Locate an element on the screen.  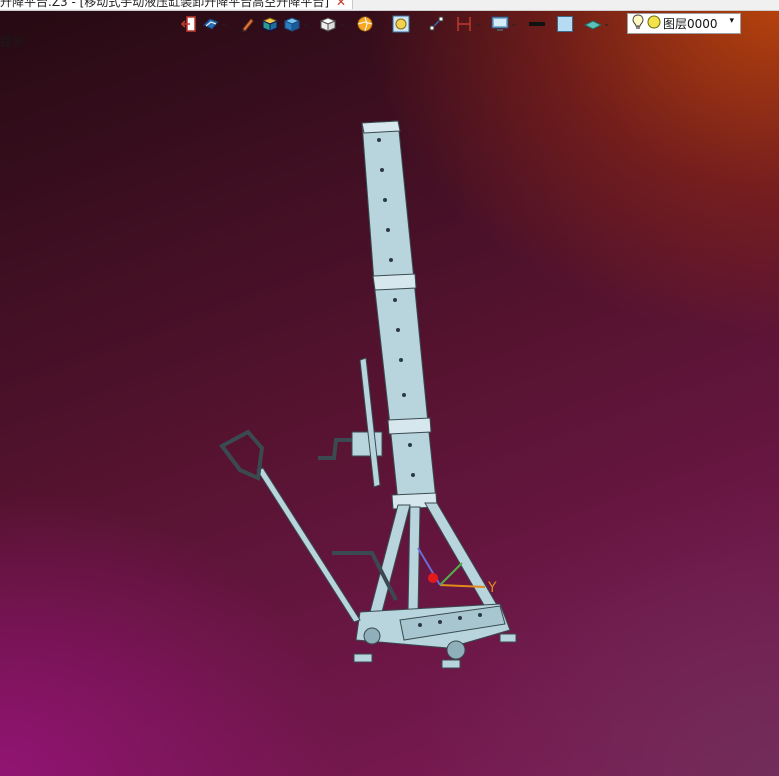
rack-bar is located at coordinates (370, 422).